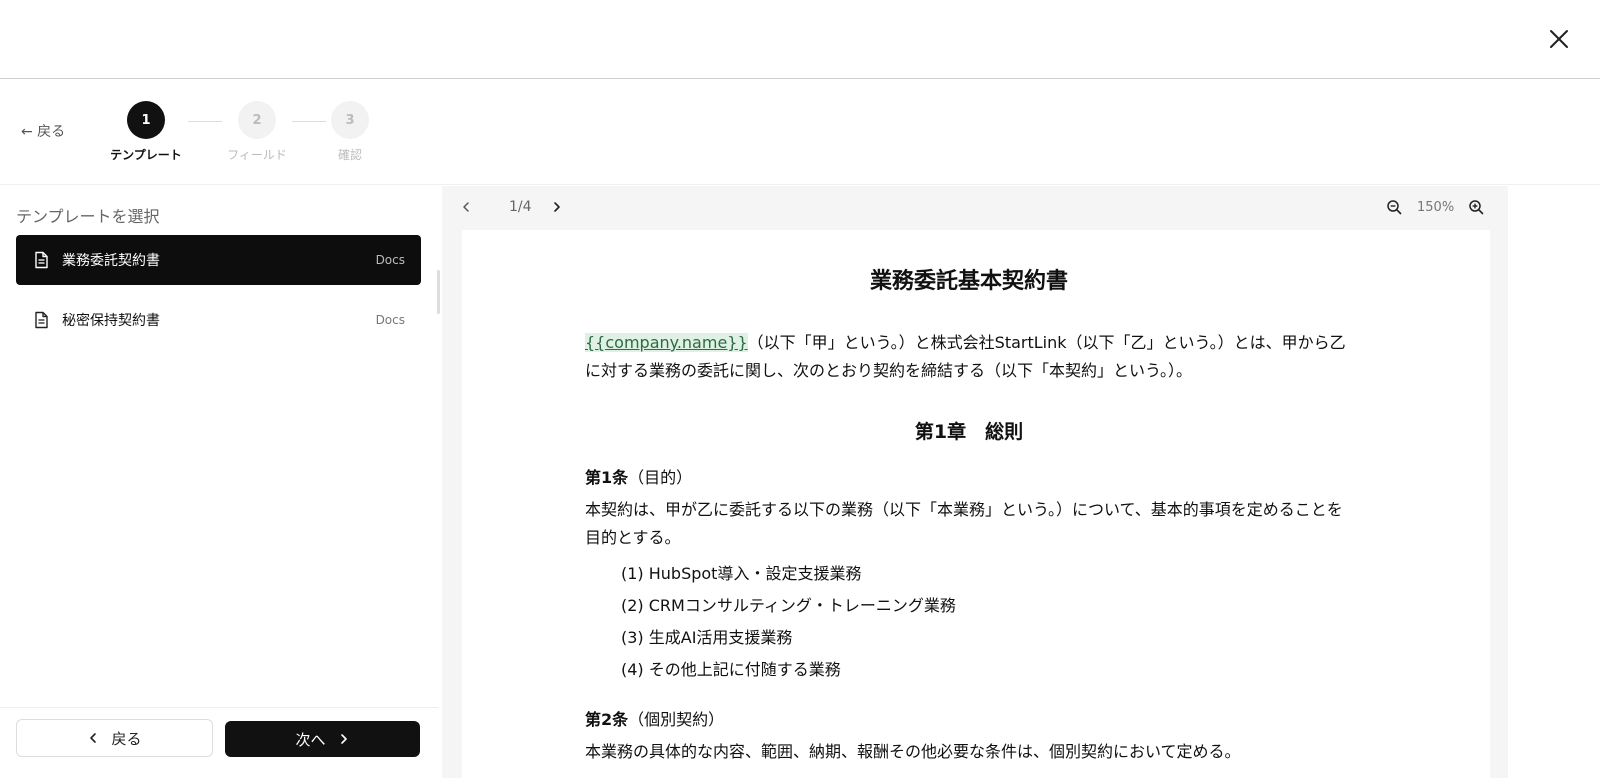 This screenshot has height=778, width=1600. Describe the element at coordinates (218, 320) in the screenshot. I see `template-item-nda: 秘密保持契約書 Docs` at that location.